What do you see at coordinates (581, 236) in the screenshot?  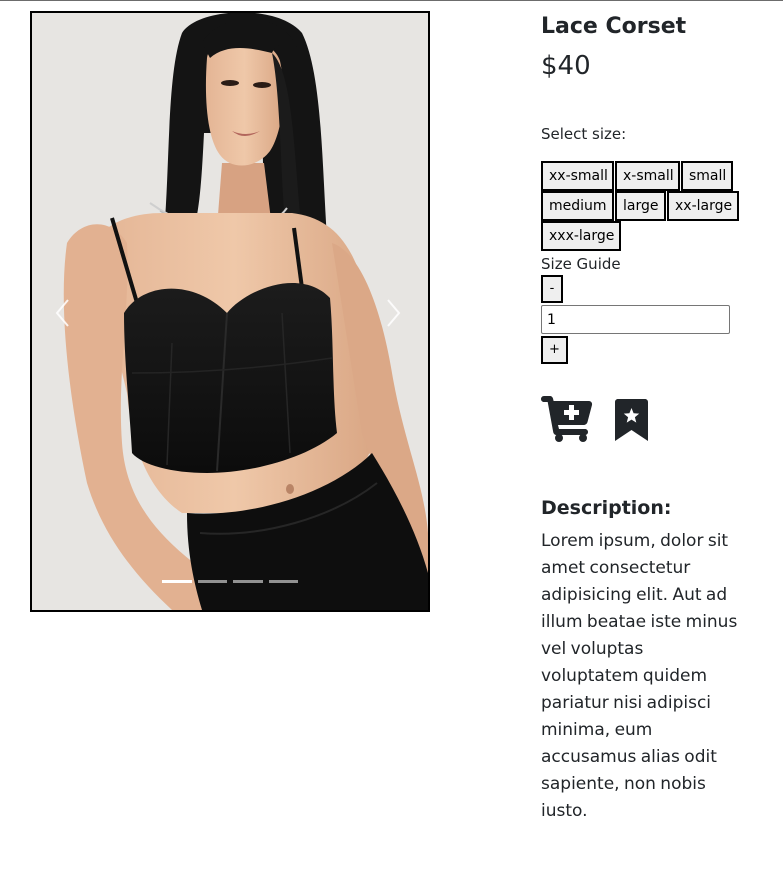 I see `size-option-xxx-large: xxx-large` at bounding box center [581, 236].